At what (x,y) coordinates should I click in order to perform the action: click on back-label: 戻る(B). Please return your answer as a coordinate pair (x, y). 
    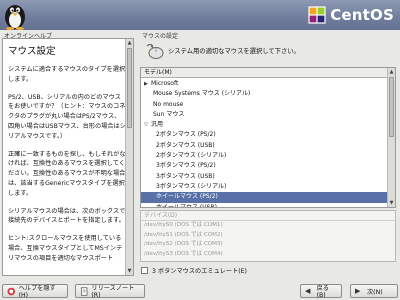
    Looking at the image, I should click on (322, 292).